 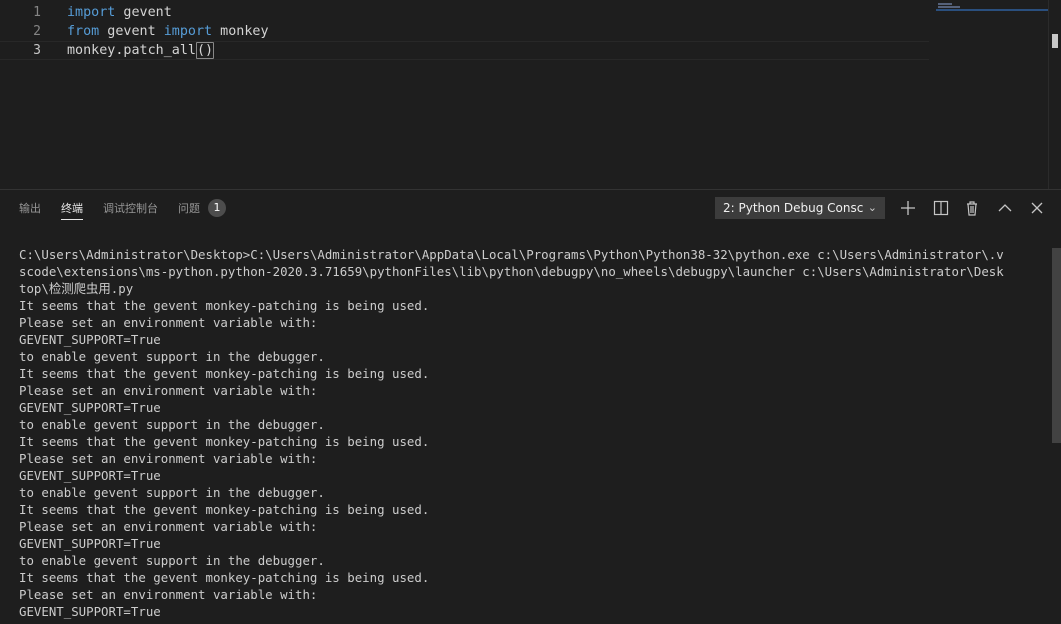 I want to click on code-token: monkey, so click(x=240, y=31).